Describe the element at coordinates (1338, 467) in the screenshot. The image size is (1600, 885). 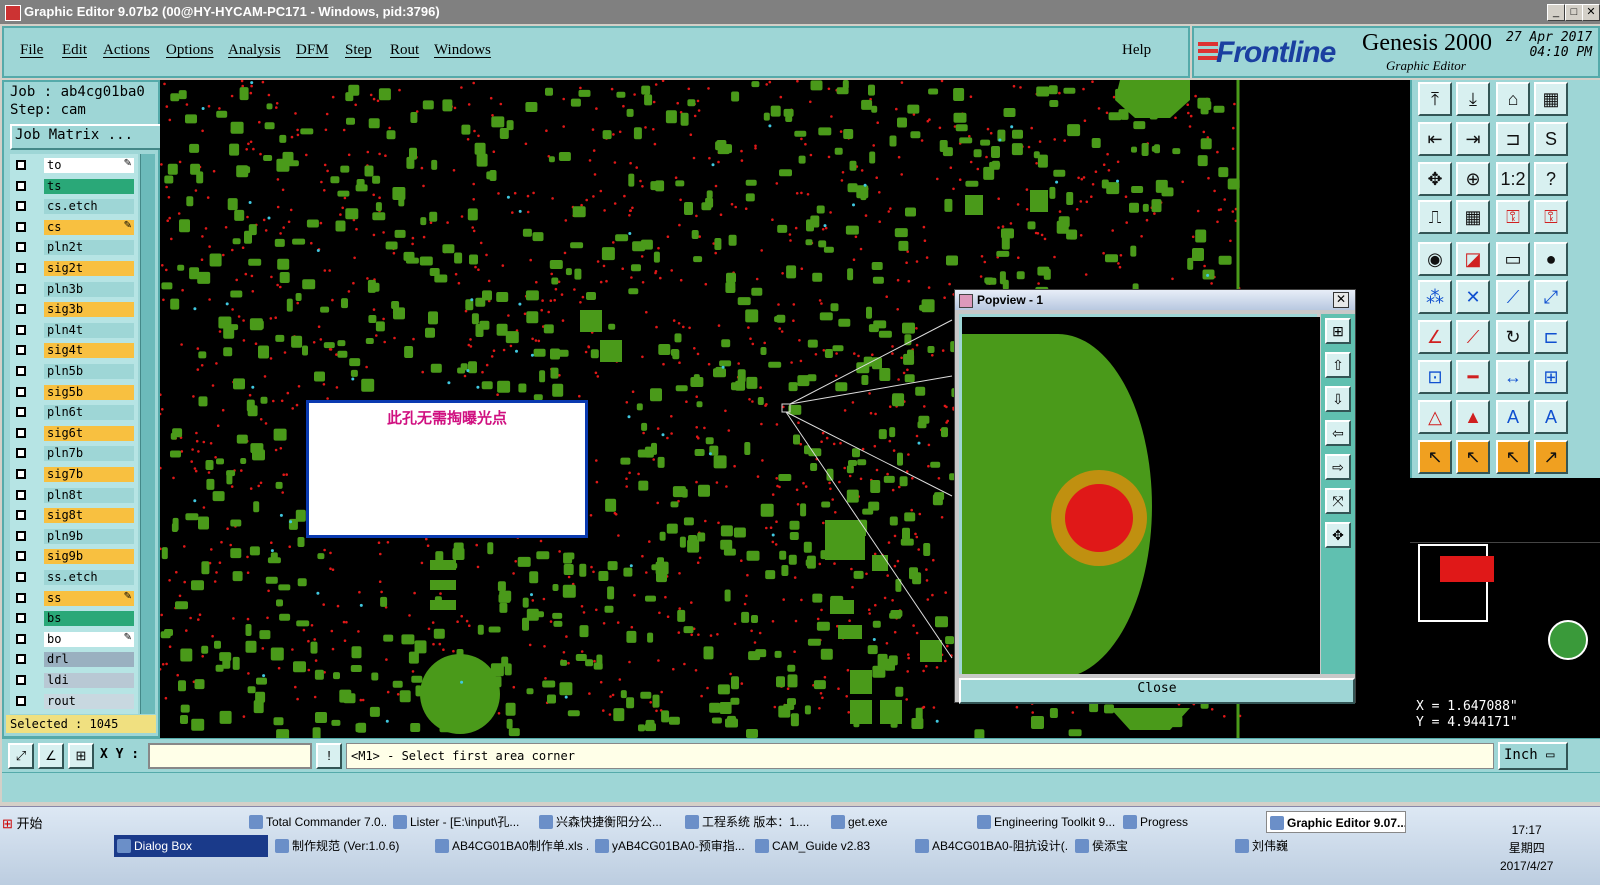
I see `popview-right-icon: ⇨` at that location.